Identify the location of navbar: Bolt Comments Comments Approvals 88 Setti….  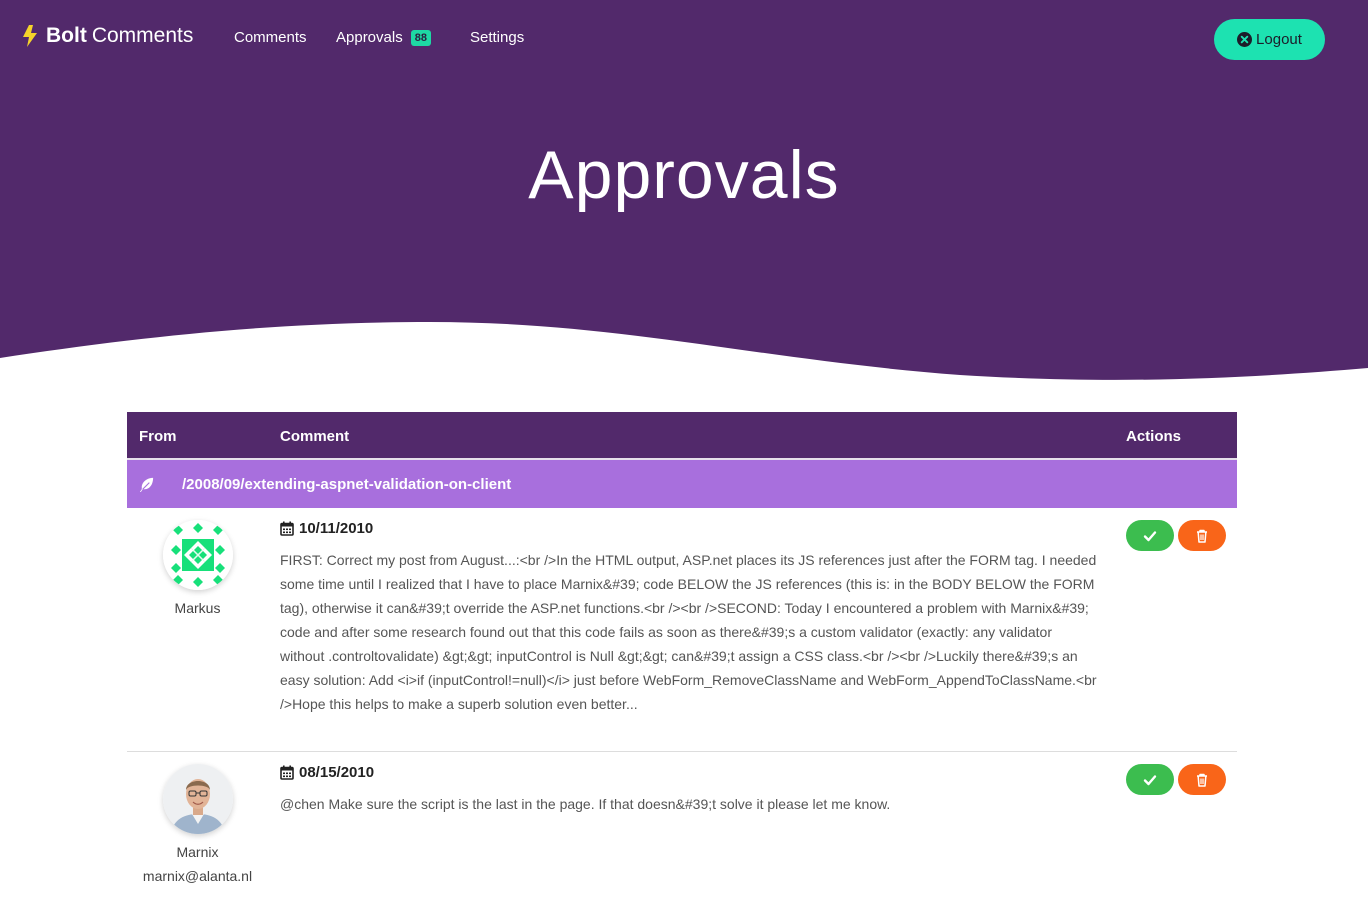
(684, 39).